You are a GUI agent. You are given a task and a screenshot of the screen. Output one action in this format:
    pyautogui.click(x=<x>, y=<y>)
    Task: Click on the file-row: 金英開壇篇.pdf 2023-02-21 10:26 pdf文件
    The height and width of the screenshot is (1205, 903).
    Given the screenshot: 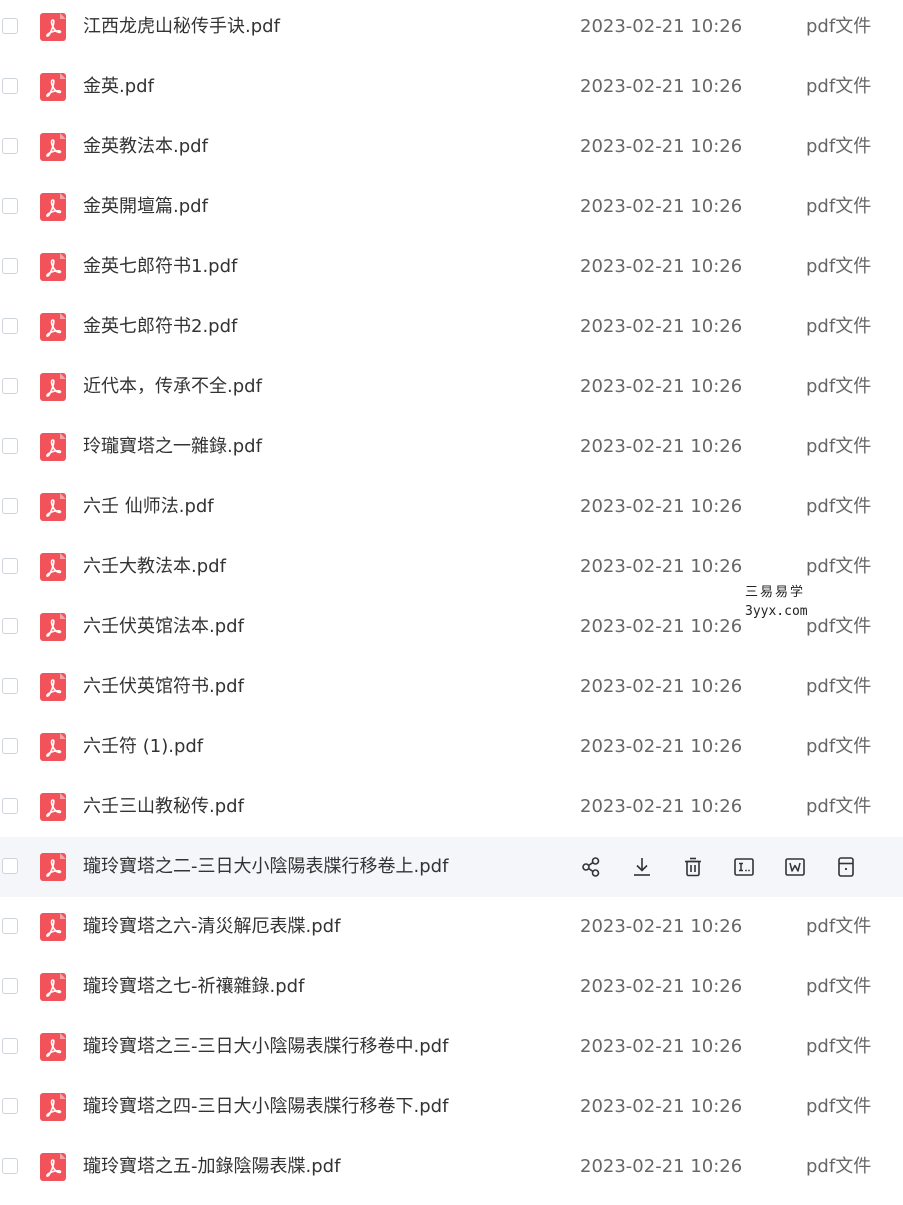 What is the action you would take?
    pyautogui.click(x=451, y=207)
    